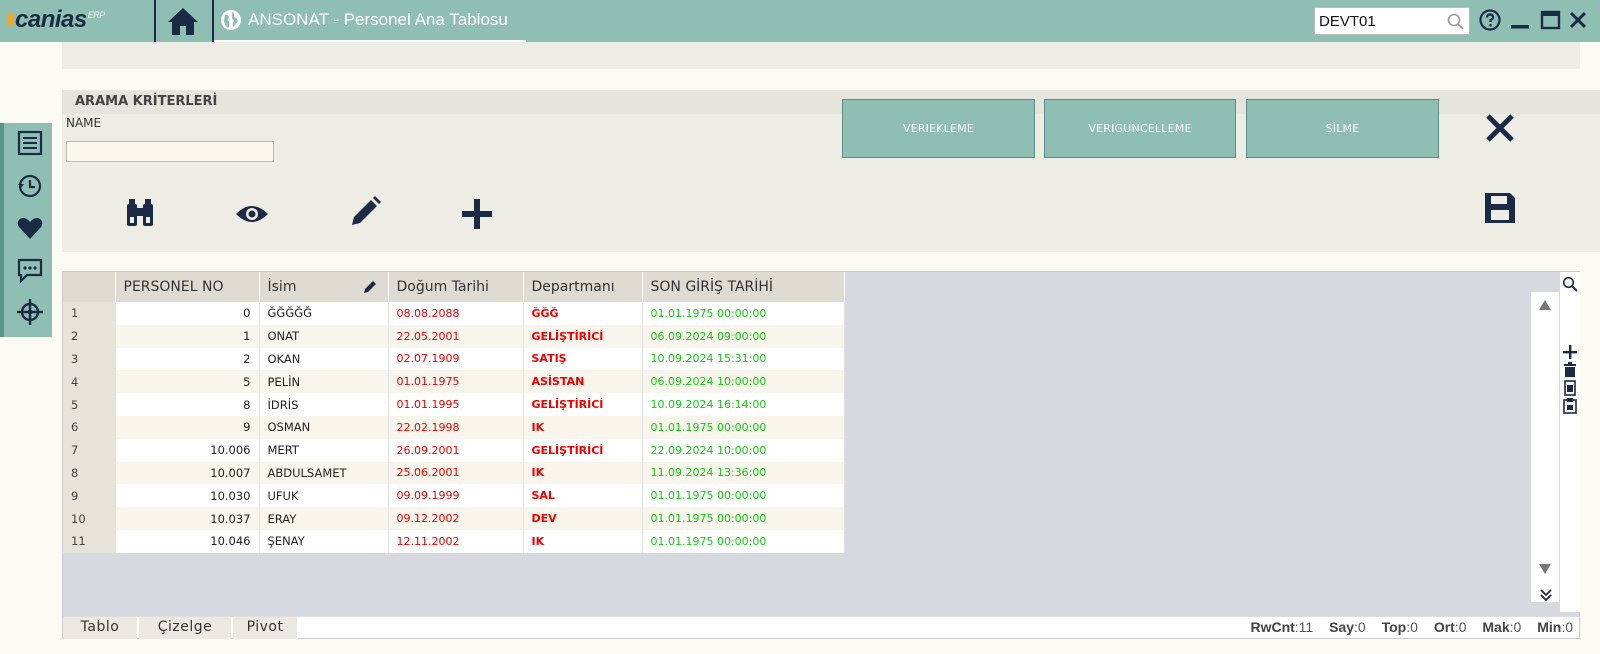  What do you see at coordinates (187, 287) in the screenshot?
I see `col-header-personel-no: PERSONEL NO` at bounding box center [187, 287].